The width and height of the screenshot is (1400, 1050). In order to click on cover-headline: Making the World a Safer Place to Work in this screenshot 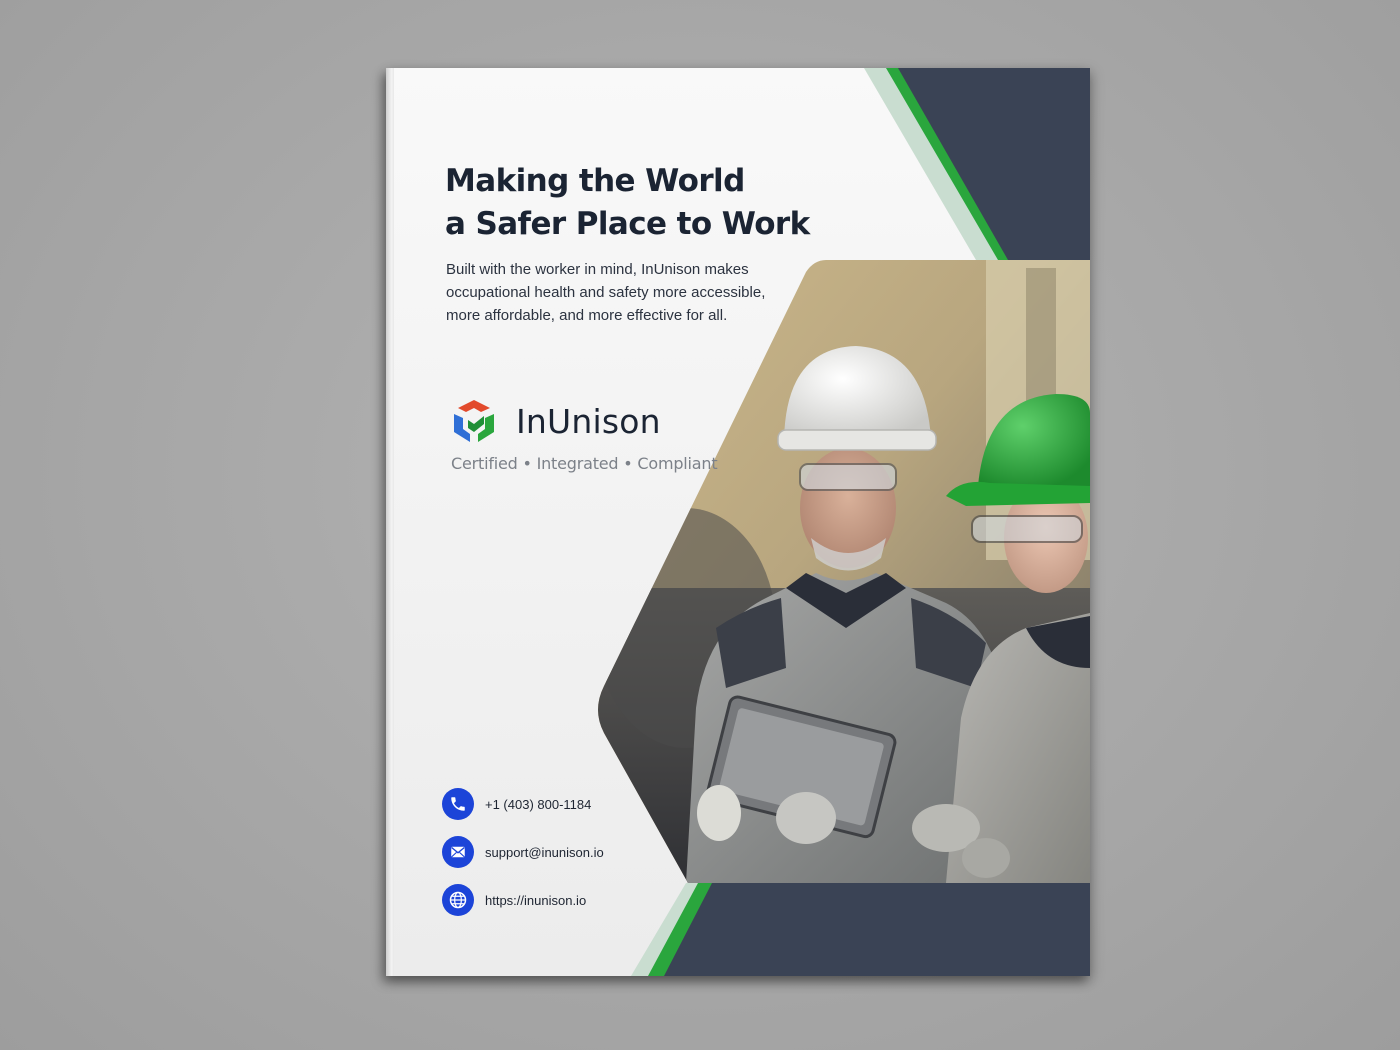, I will do `click(627, 203)`.